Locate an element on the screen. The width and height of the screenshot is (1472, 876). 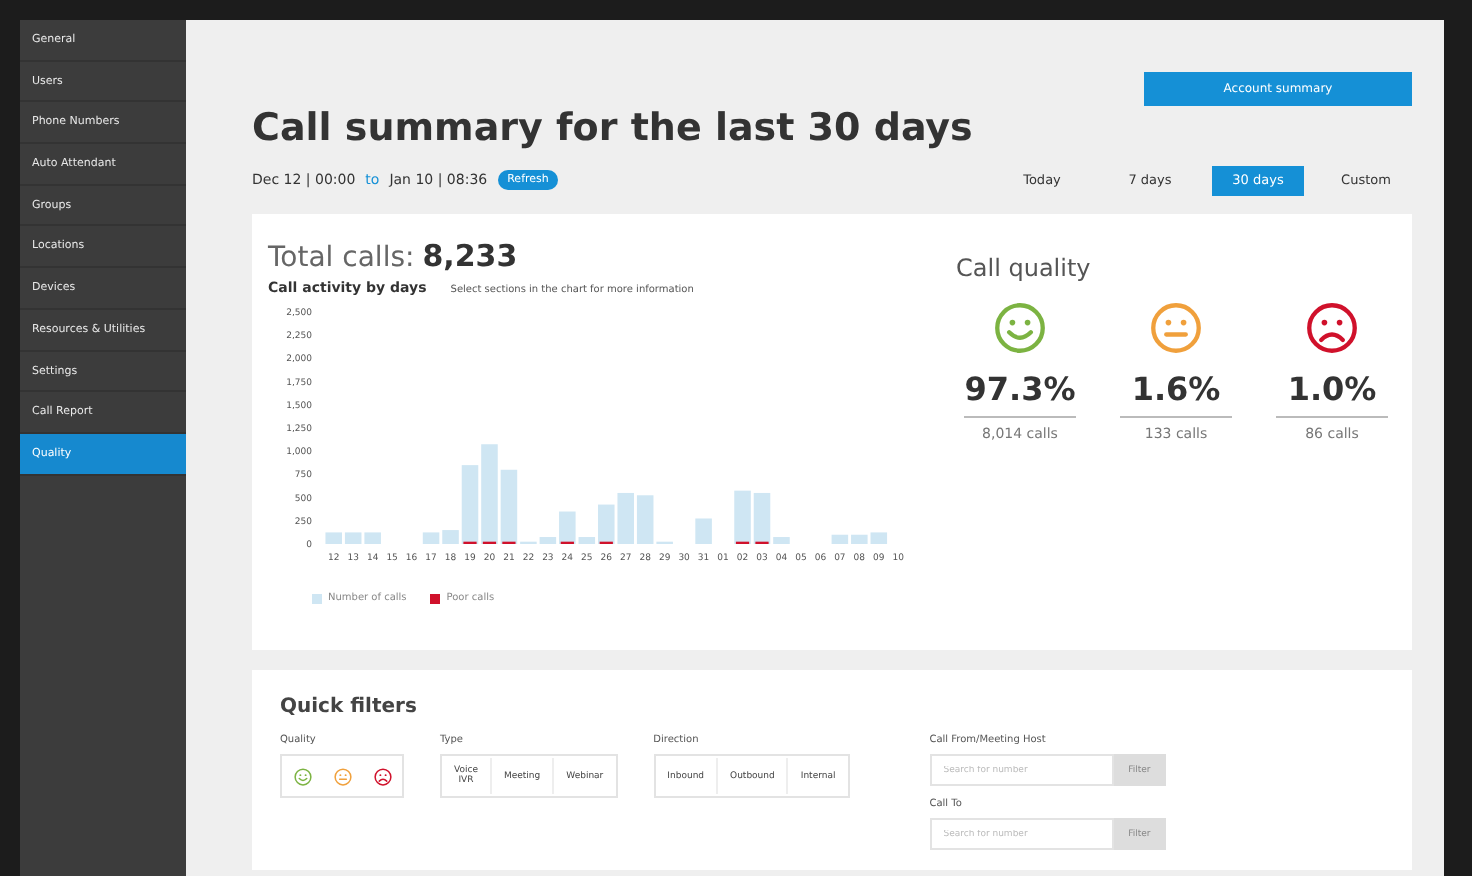
total-calls-value: 8,233 is located at coordinates (470, 256).